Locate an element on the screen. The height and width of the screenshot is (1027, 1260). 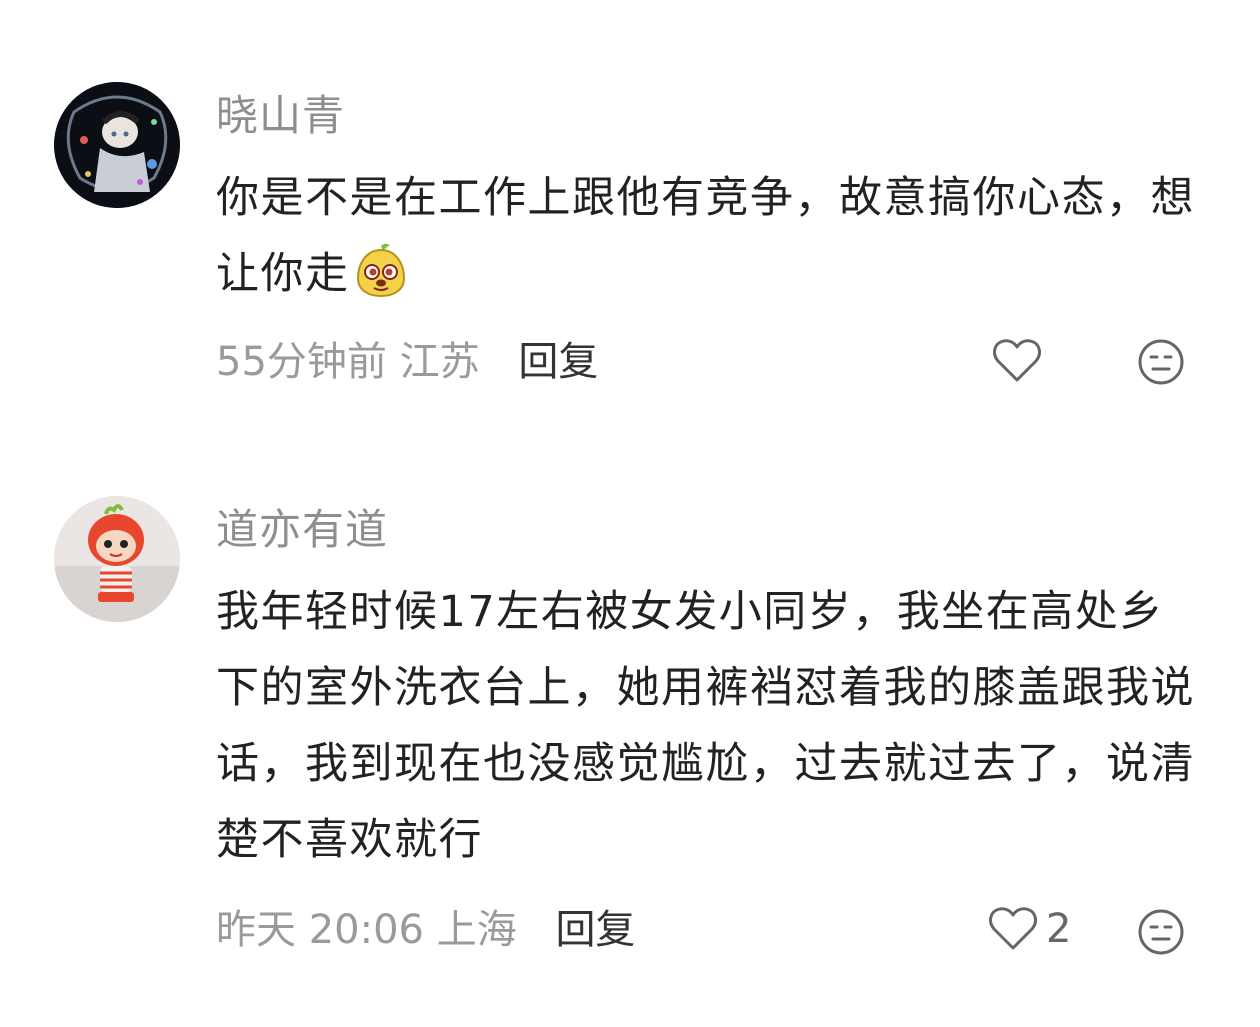
avatar is located at coordinates (117, 559).